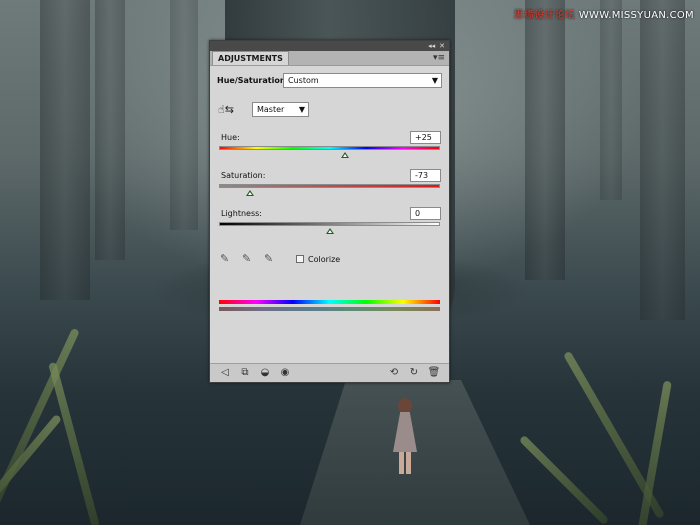 This screenshot has height=525, width=700. I want to click on hue-slider-group: Hue: +25, so click(329, 145).